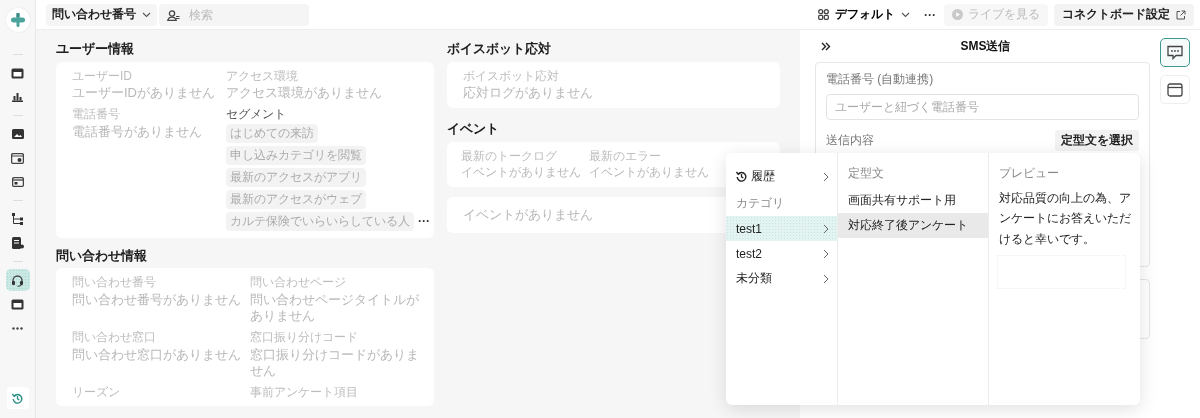  Describe the element at coordinates (17, 182) in the screenshot. I see `window-icon` at that location.